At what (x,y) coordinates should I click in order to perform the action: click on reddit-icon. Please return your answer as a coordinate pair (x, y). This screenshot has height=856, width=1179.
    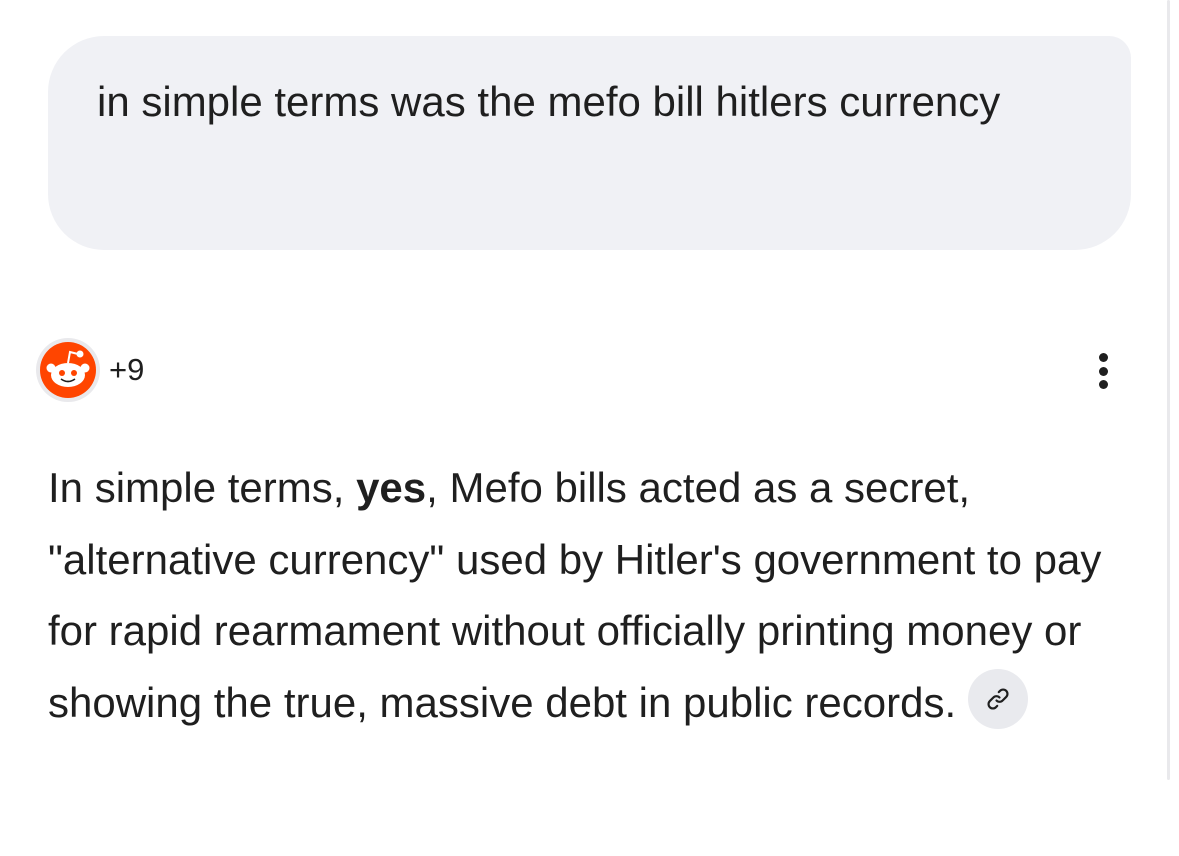
    Looking at the image, I should click on (68, 370).